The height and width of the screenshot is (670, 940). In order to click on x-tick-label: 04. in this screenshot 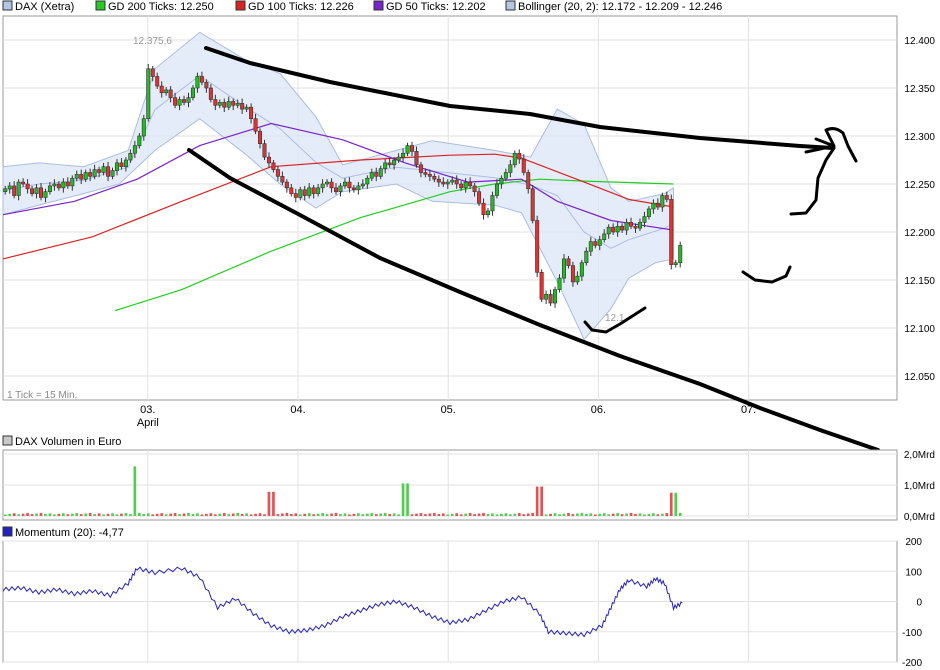, I will do `click(297, 410)`.